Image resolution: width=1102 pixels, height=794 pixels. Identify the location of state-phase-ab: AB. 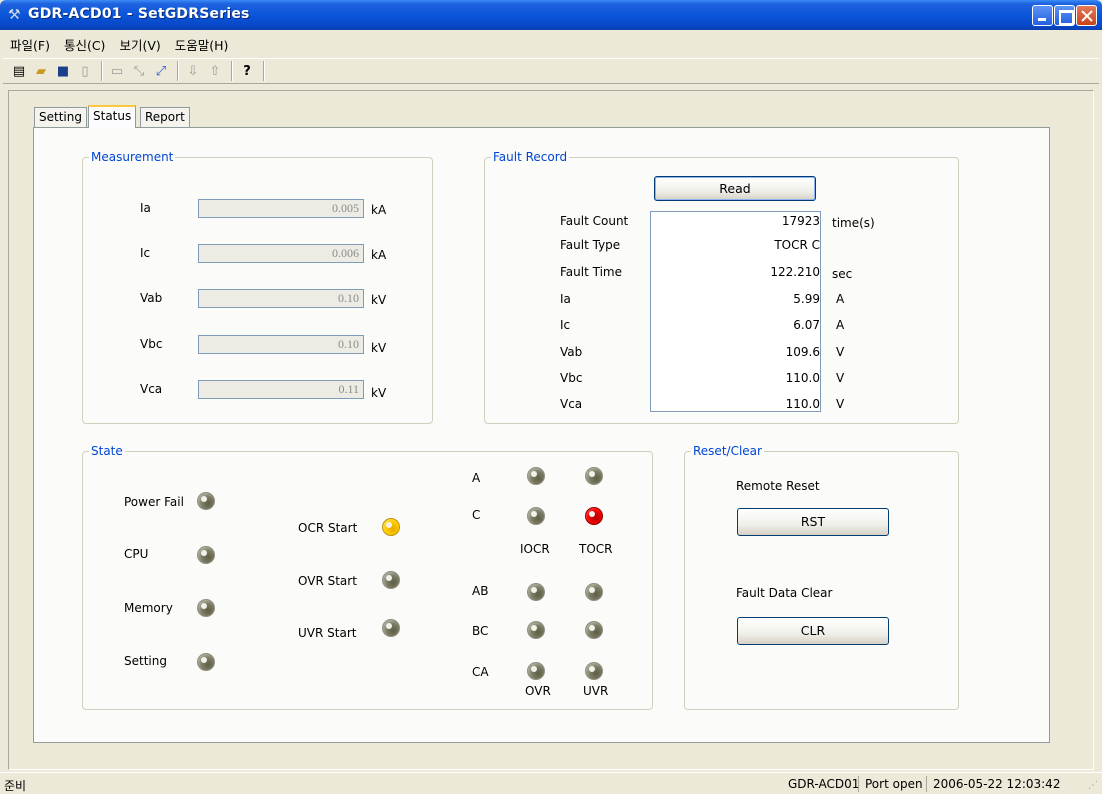
(480, 591).